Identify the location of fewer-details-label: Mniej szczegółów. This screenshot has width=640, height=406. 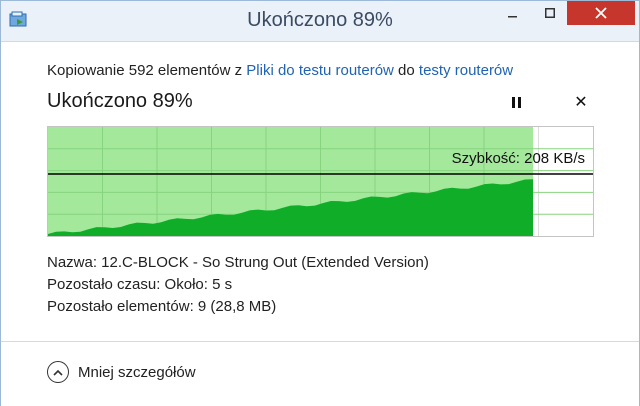
(137, 372).